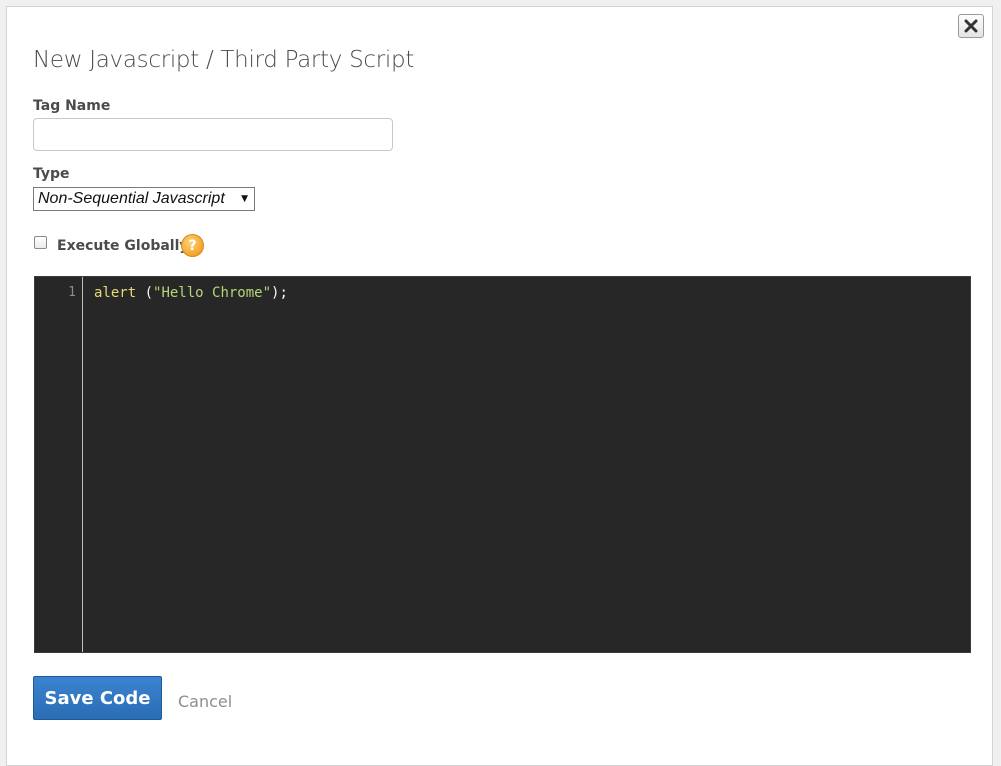  What do you see at coordinates (40, 242) in the screenshot?
I see `execute-globally-checkbox` at bounding box center [40, 242].